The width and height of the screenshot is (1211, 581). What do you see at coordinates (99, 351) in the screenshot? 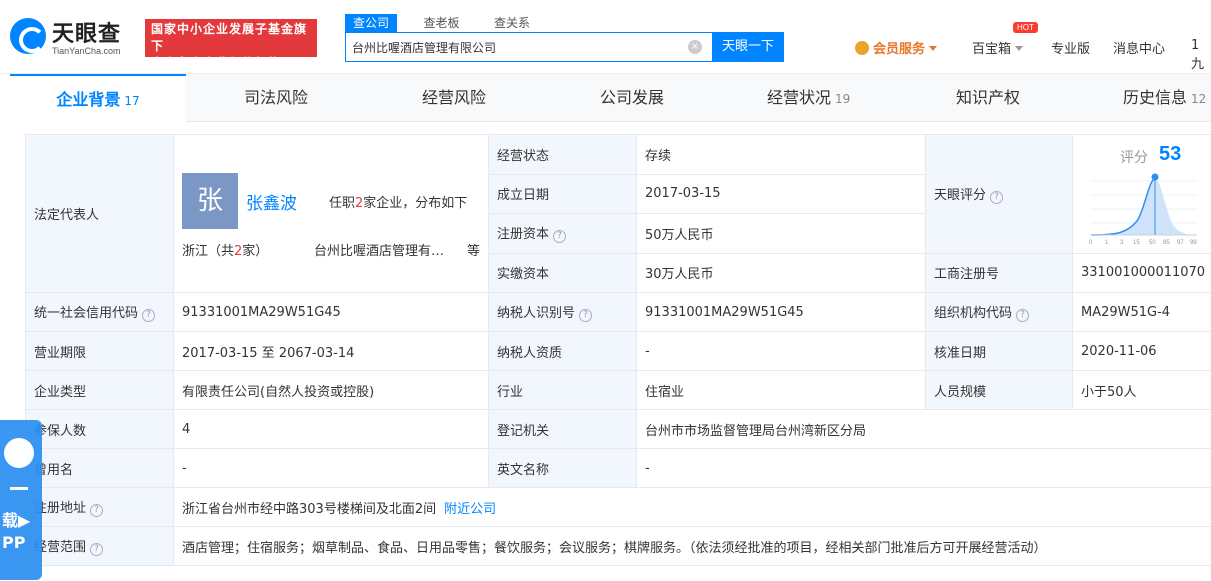
I see `term-label: 营业期限` at bounding box center [99, 351].